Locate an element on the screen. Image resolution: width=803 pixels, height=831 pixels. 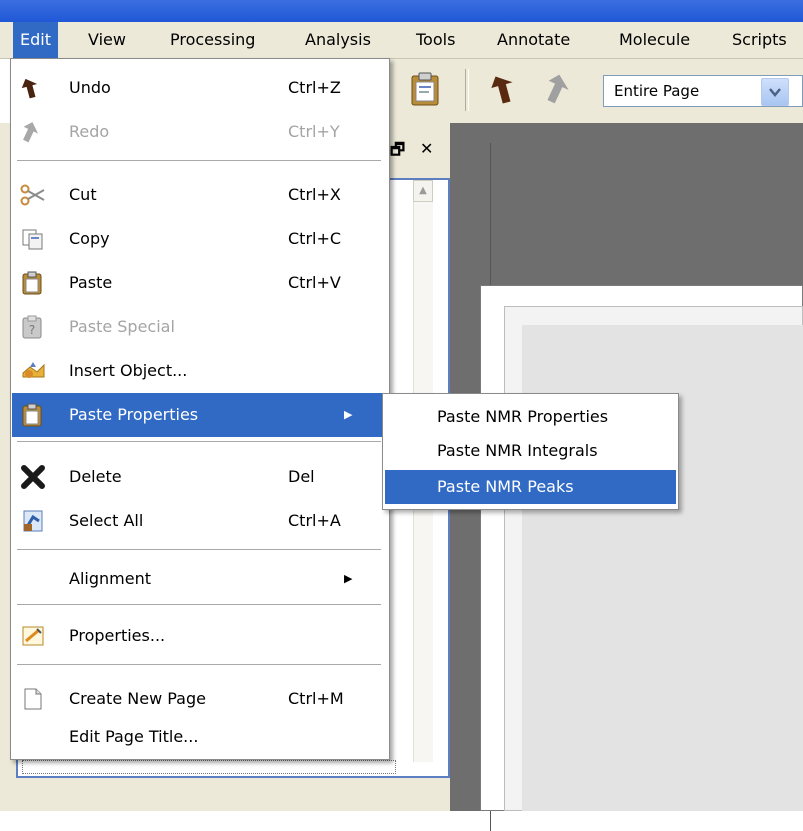
submenu-item-paste-nmr-integrals: Paste NMR Integrals is located at coordinates (530, 451).